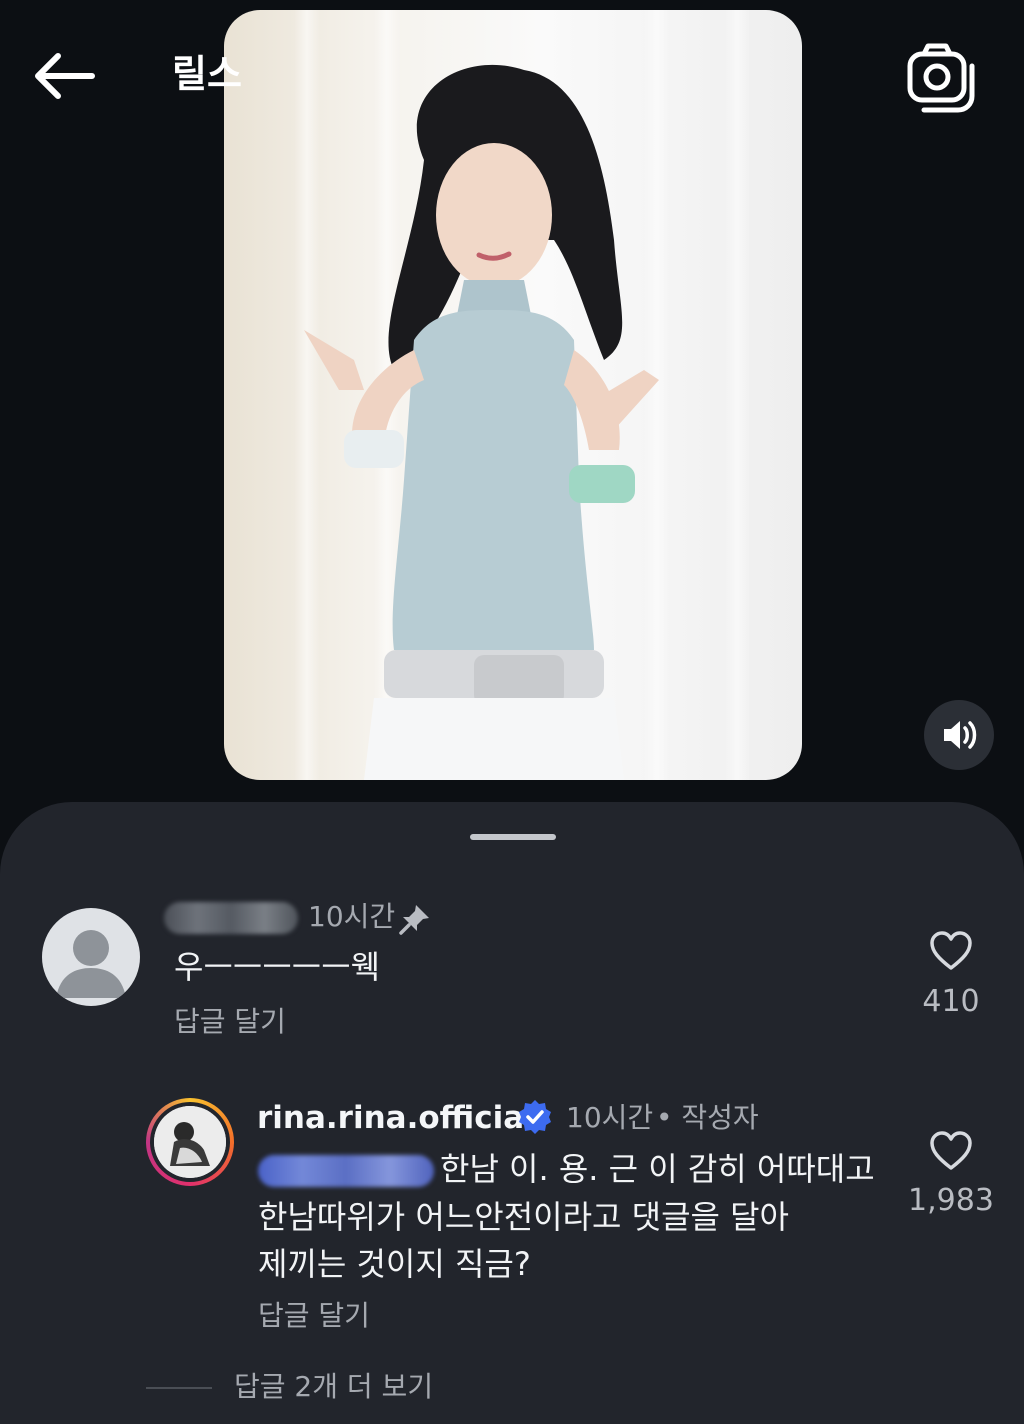 This screenshot has height=1424, width=1024. Describe the element at coordinates (707, 1117) in the screenshot. I see `author-badge: • 작성자` at that location.